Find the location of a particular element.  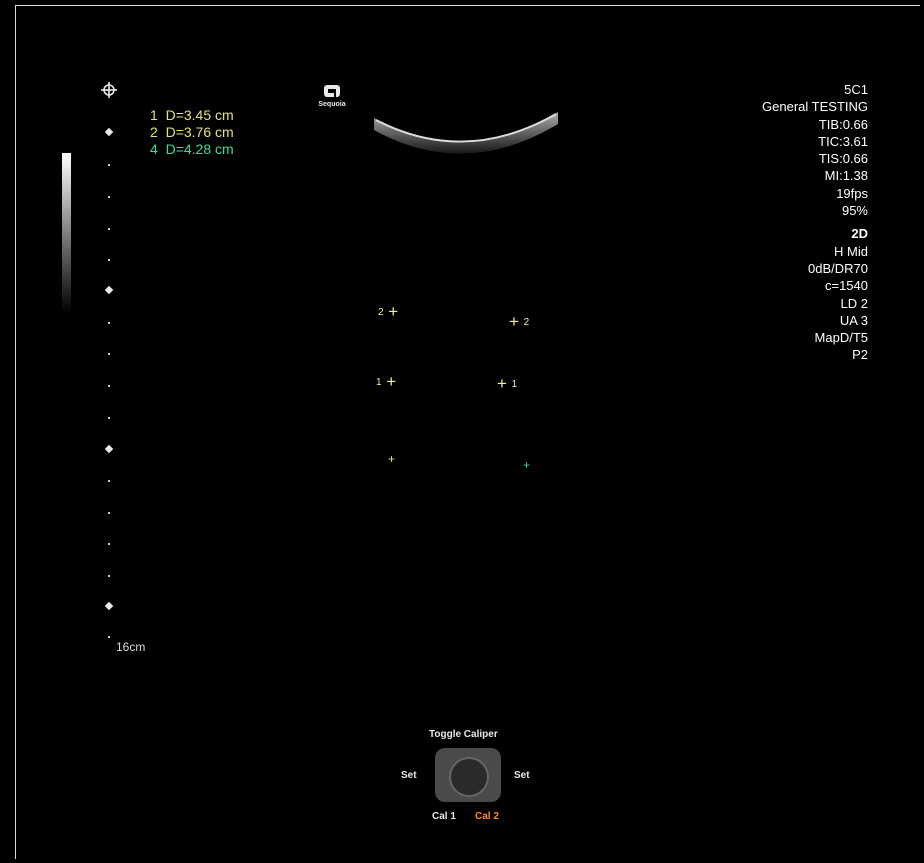

measurement-id: 4 is located at coordinates (154, 149).